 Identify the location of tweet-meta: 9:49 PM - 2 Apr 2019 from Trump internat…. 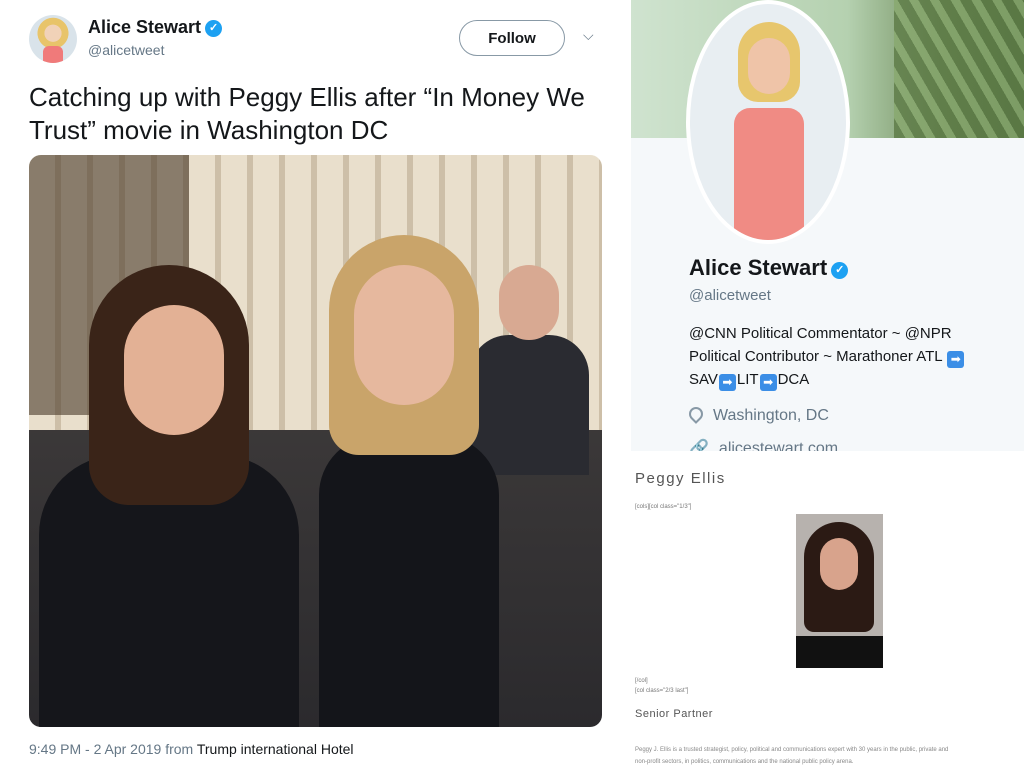
(191, 749).